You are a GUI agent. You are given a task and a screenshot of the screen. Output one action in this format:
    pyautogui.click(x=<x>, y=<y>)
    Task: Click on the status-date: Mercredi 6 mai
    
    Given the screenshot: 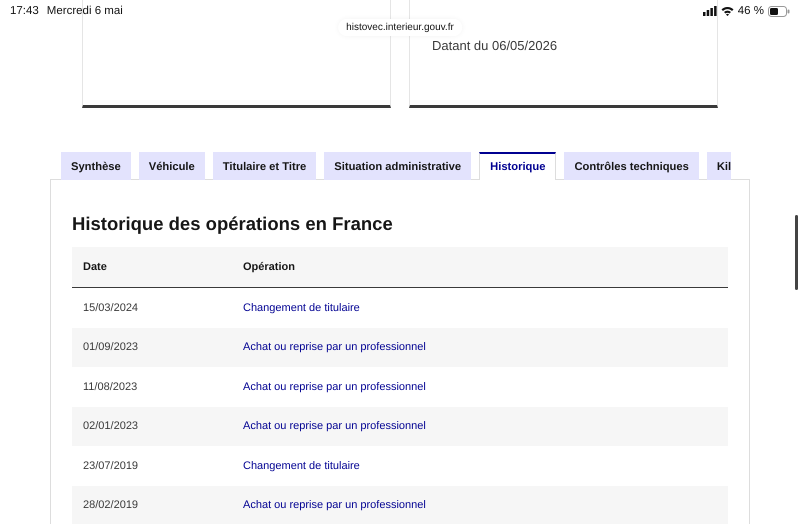 What is the action you would take?
    pyautogui.click(x=84, y=11)
    